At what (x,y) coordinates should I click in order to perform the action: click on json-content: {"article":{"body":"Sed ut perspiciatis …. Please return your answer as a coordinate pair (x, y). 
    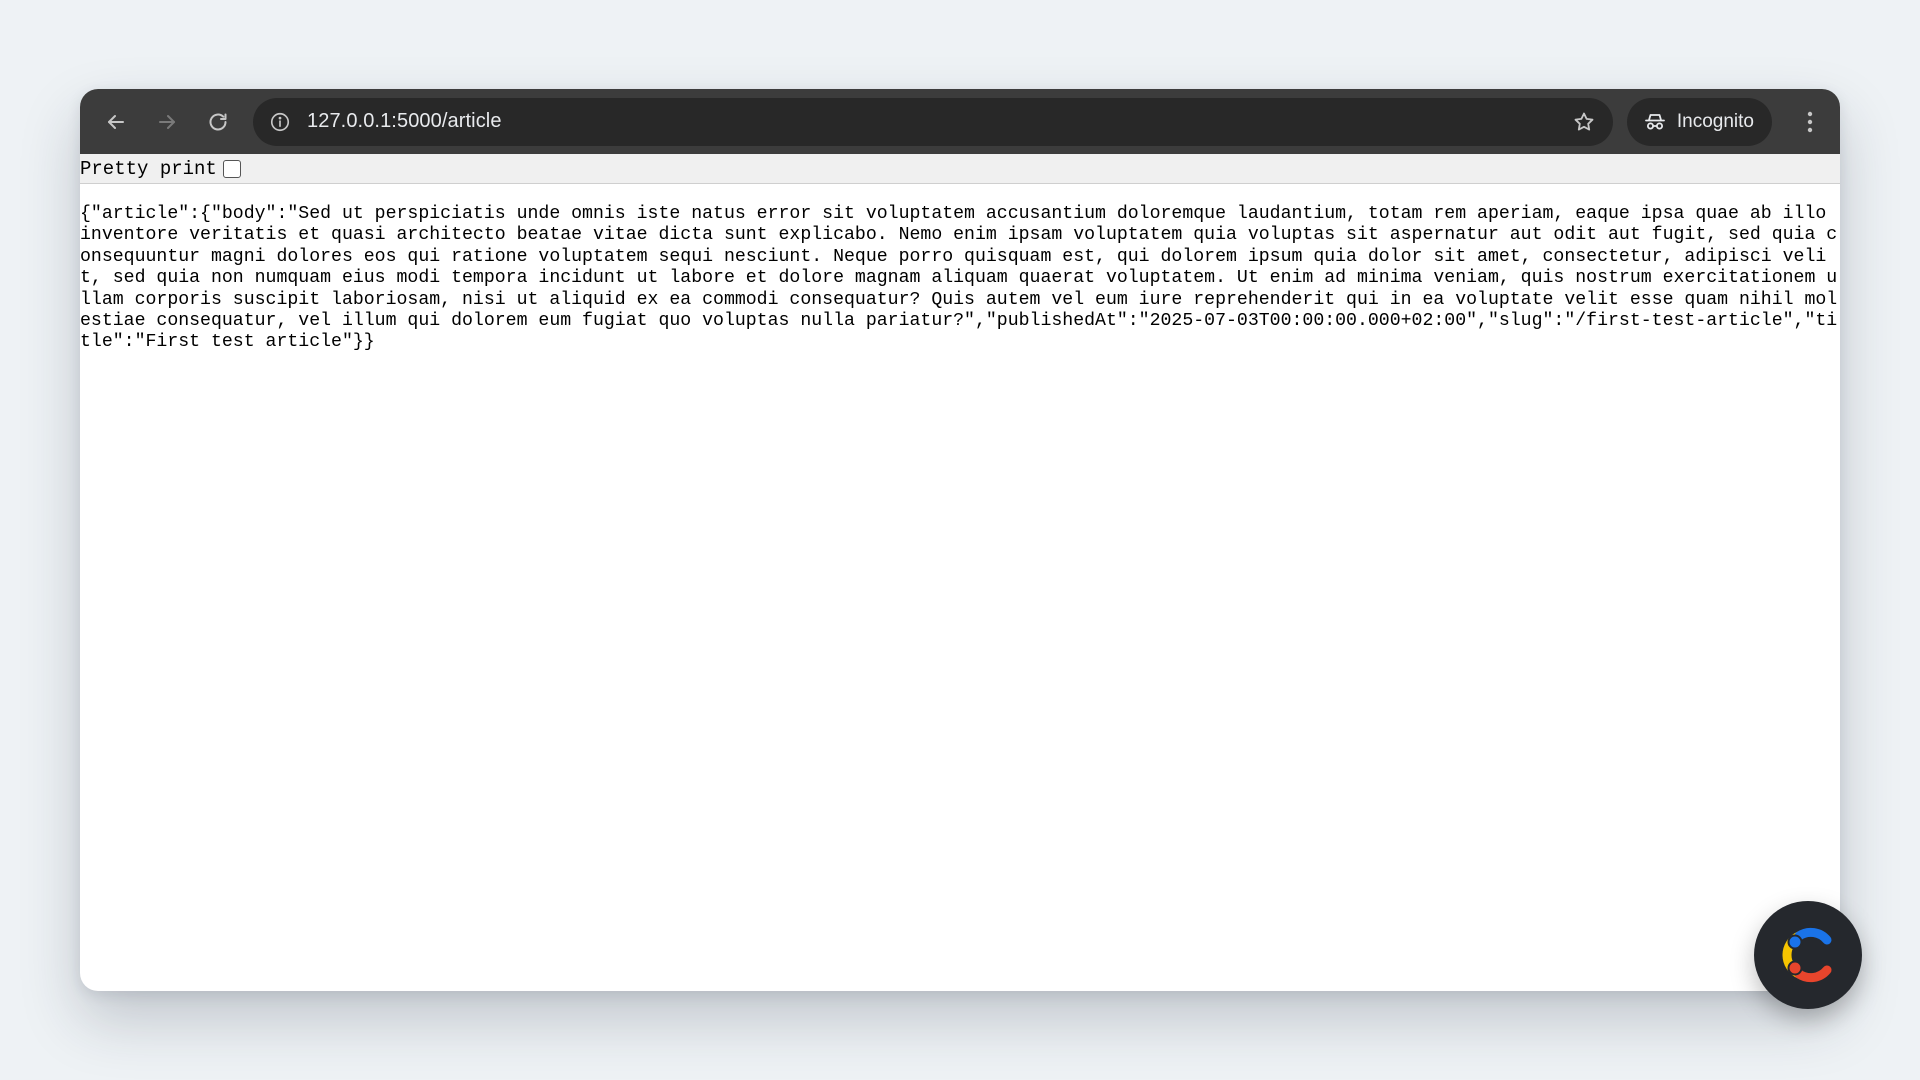
    Looking at the image, I should click on (959, 278).